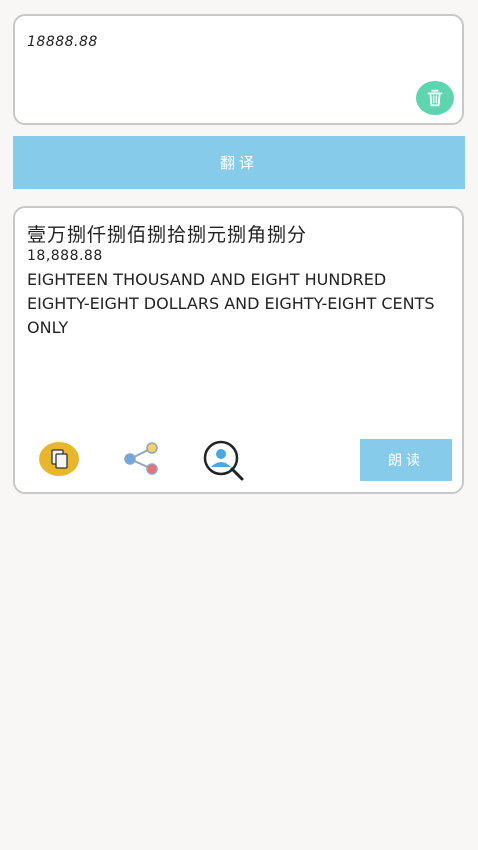 The height and width of the screenshot is (850, 478). Describe the element at coordinates (65, 256) in the screenshot. I see `result-formatted-number: 18,888.88` at that location.